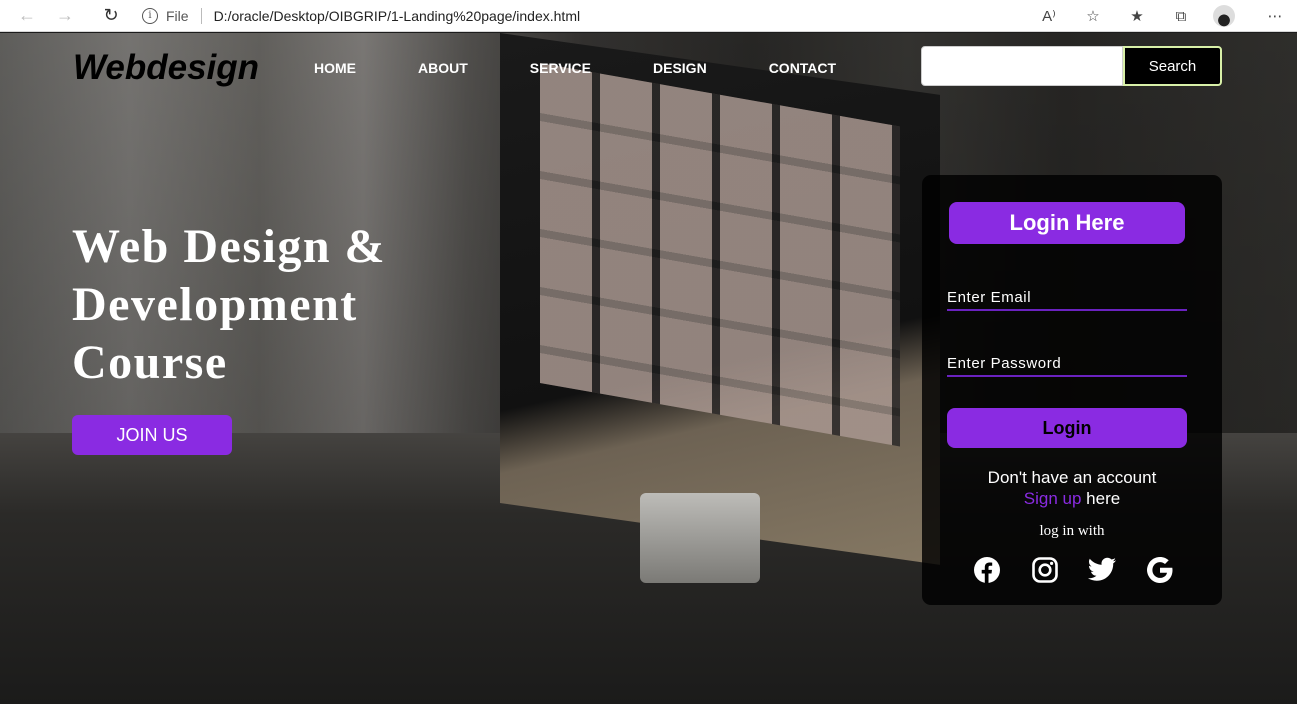 The height and width of the screenshot is (704, 1297). Describe the element at coordinates (1045, 570) in the screenshot. I see `instagram-icon` at that location.